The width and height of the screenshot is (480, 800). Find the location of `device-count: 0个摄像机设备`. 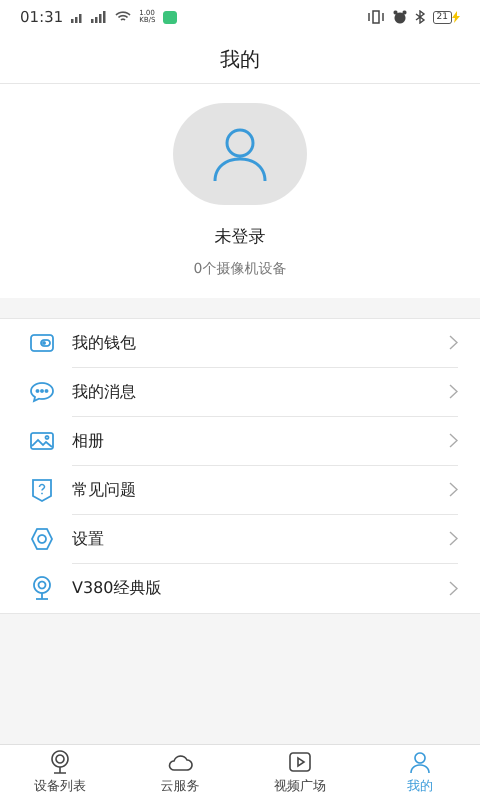

device-count: 0个摄像机设备 is located at coordinates (240, 269).